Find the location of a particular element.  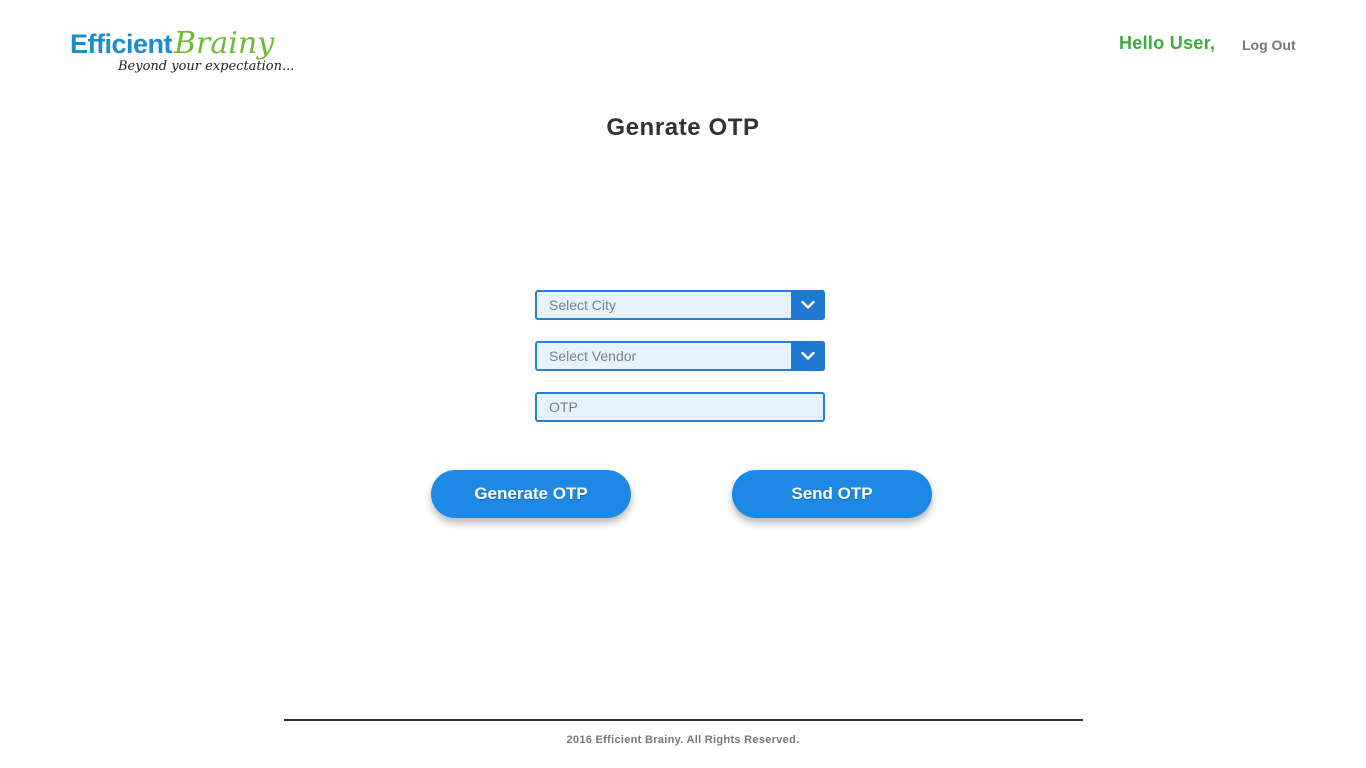

logo-word-brainy: Brainy is located at coordinates (224, 43).